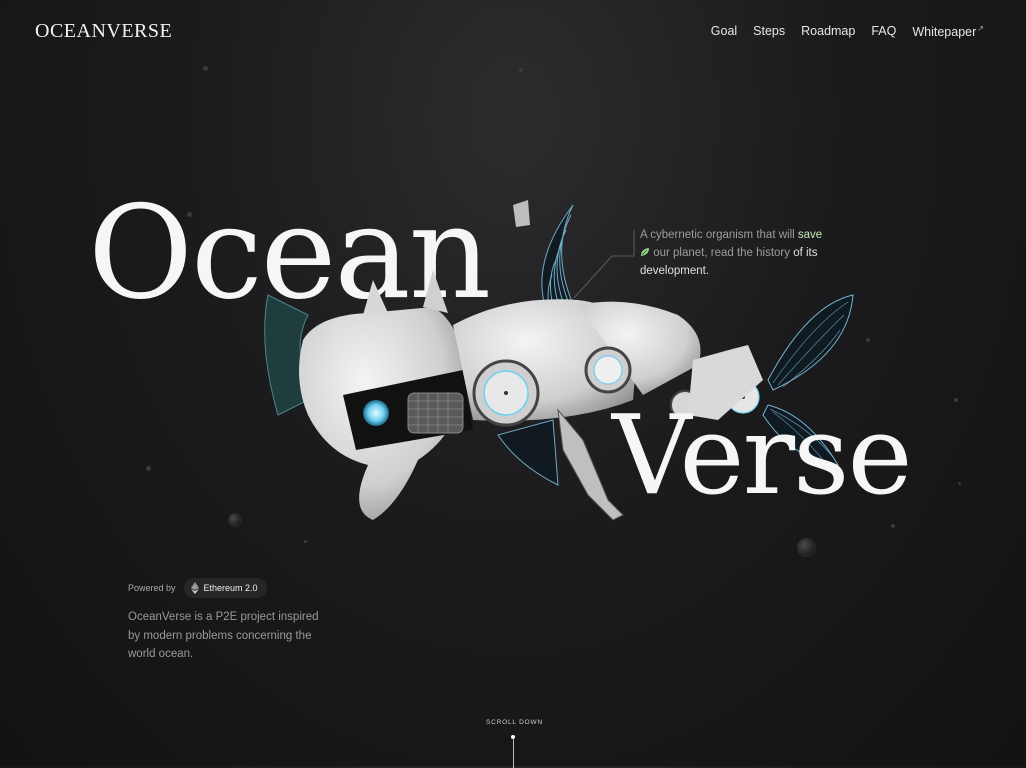 Image resolution: width=1026 pixels, height=768 pixels. I want to click on tagline-pre: A cybernetic organism that will, so click(717, 235).